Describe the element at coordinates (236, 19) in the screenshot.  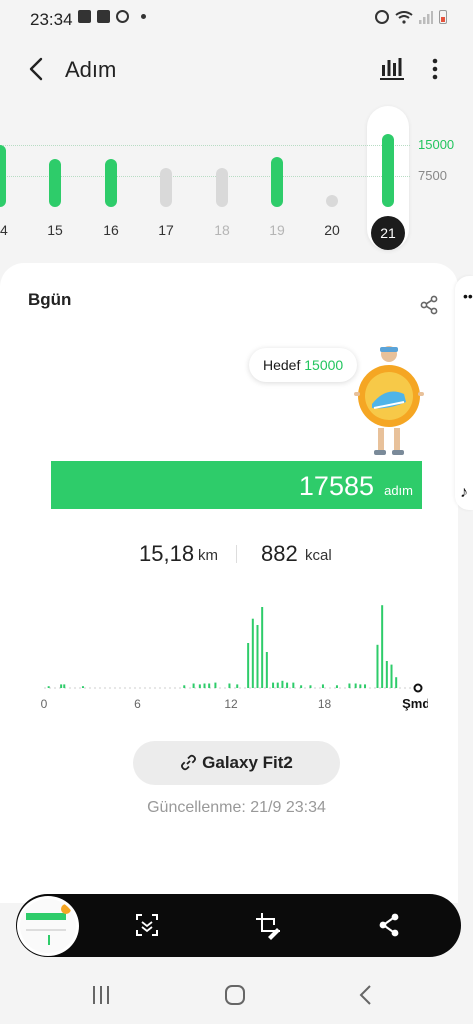
I see `status-bar: 23:34` at that location.